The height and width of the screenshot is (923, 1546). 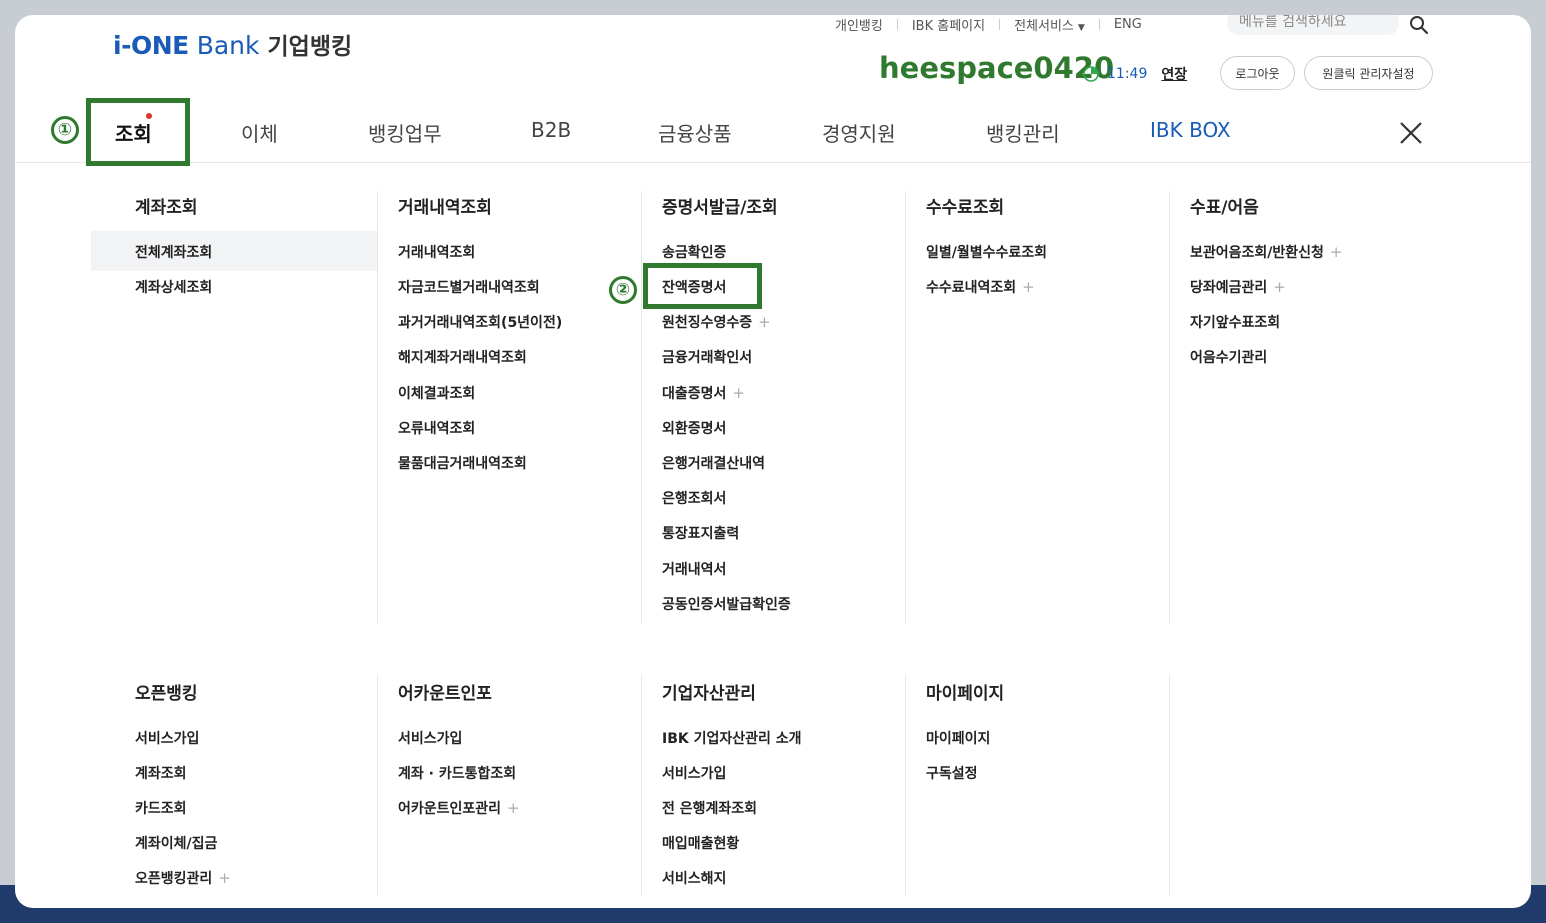 What do you see at coordinates (720, 205) in the screenshot?
I see `section-title-certificates: 증명서발급/조회` at bounding box center [720, 205].